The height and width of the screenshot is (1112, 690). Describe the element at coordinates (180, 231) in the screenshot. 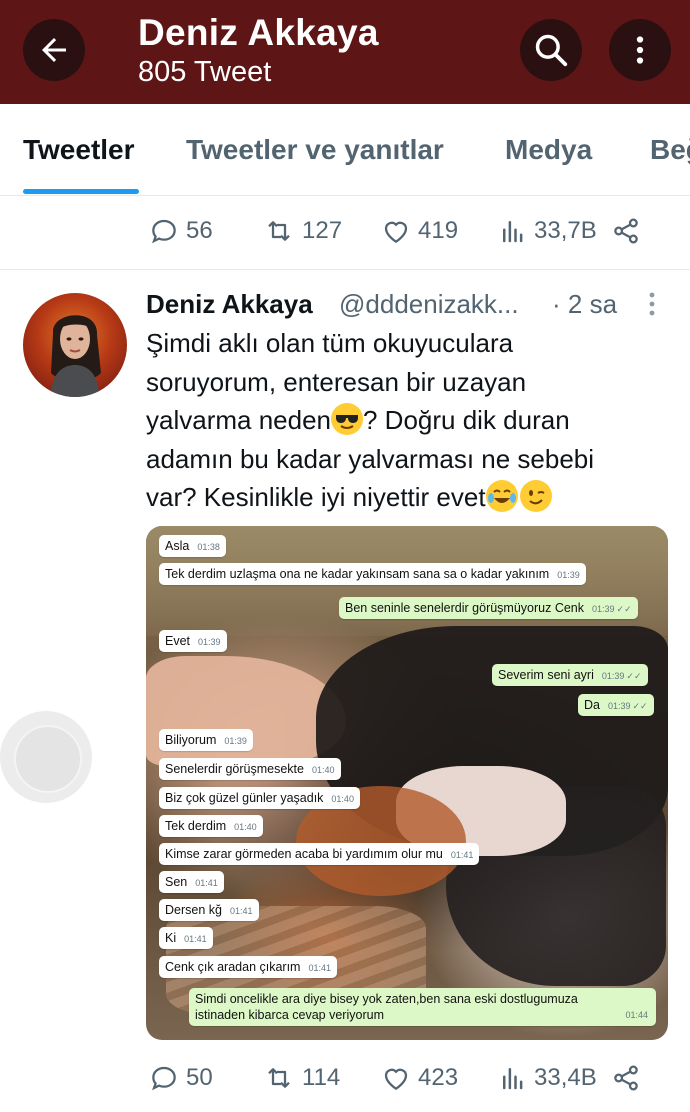

I see `reply-button: 56` at that location.